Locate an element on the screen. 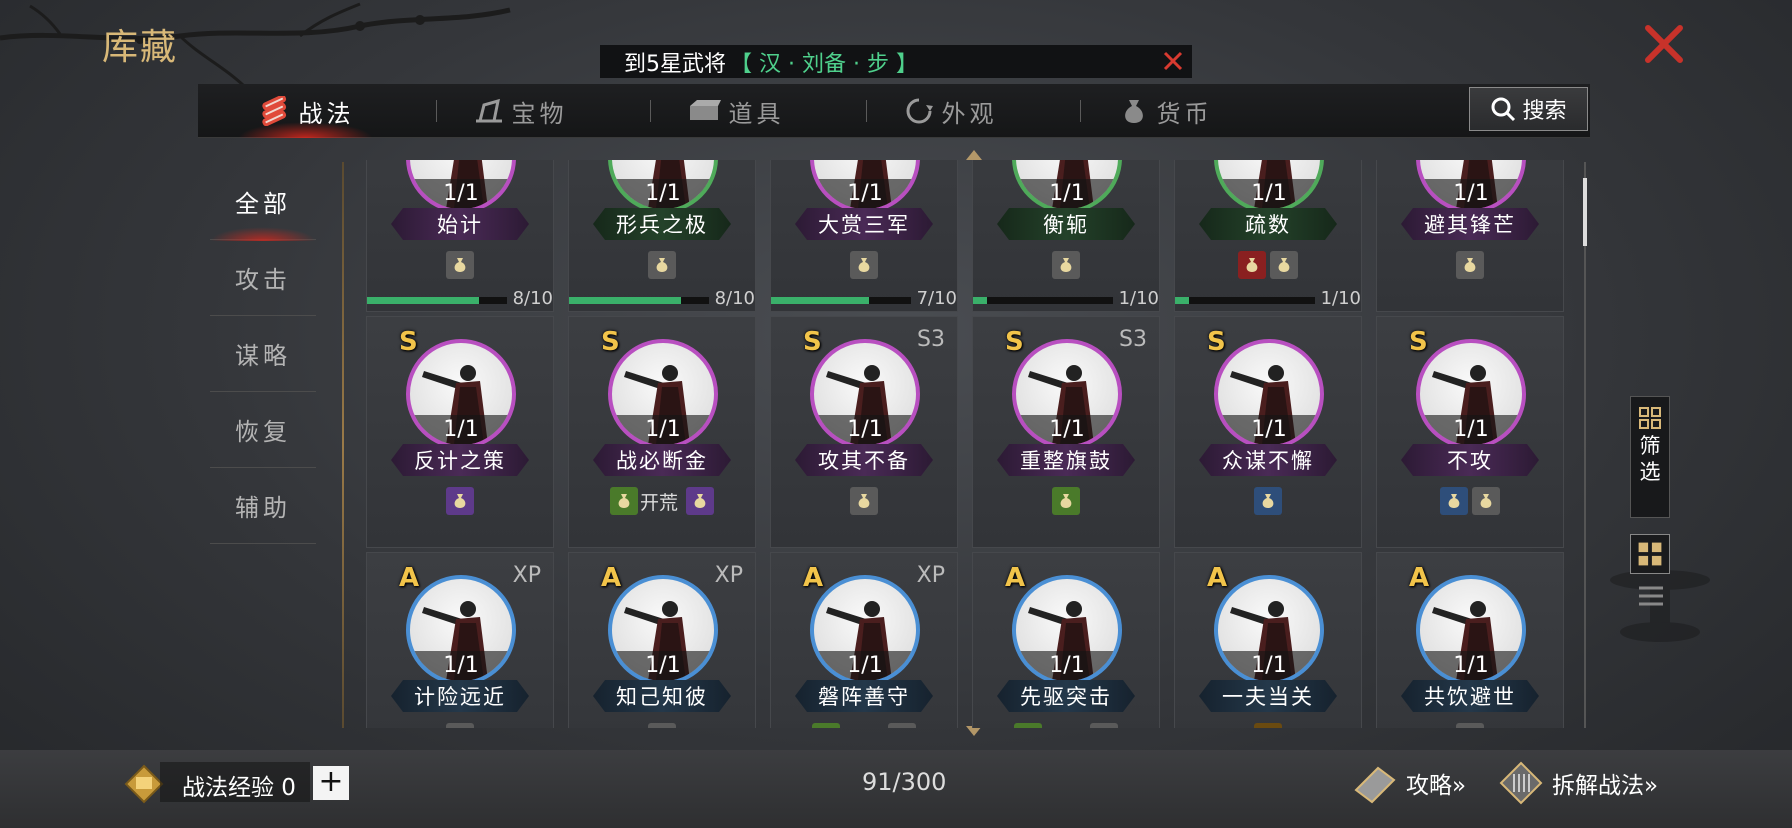 The height and width of the screenshot is (828, 1792). tactic-name: 攻其不备 is located at coordinates (864, 460).